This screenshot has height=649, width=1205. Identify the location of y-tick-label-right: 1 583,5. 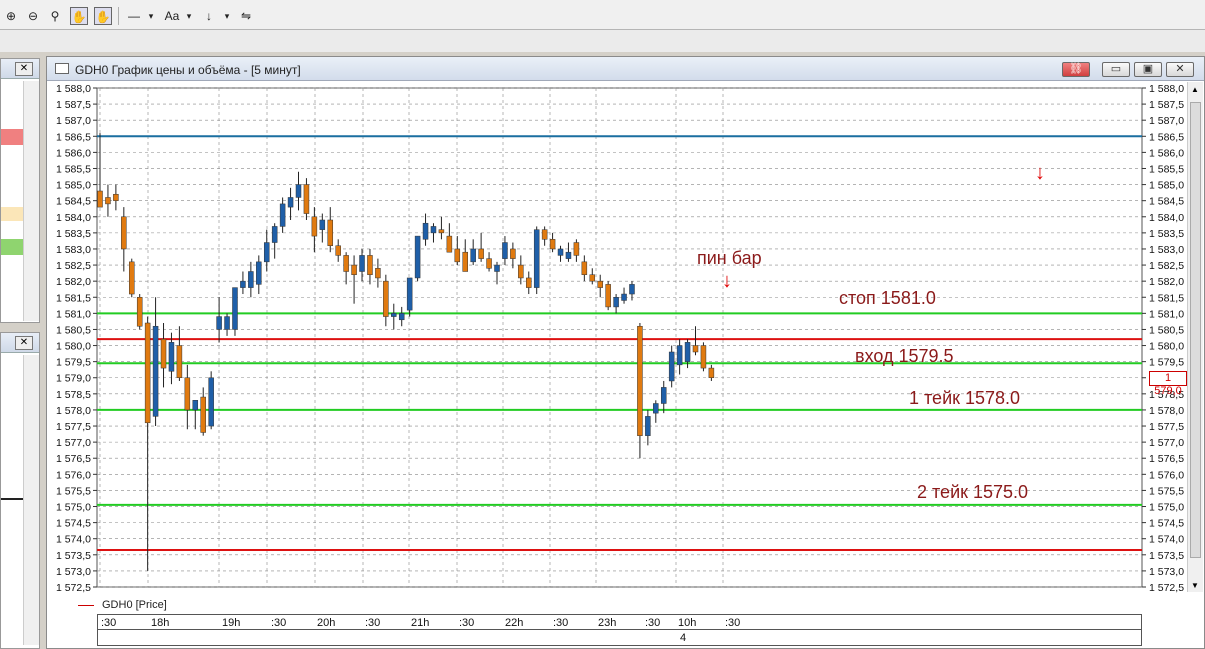
(1166, 234).